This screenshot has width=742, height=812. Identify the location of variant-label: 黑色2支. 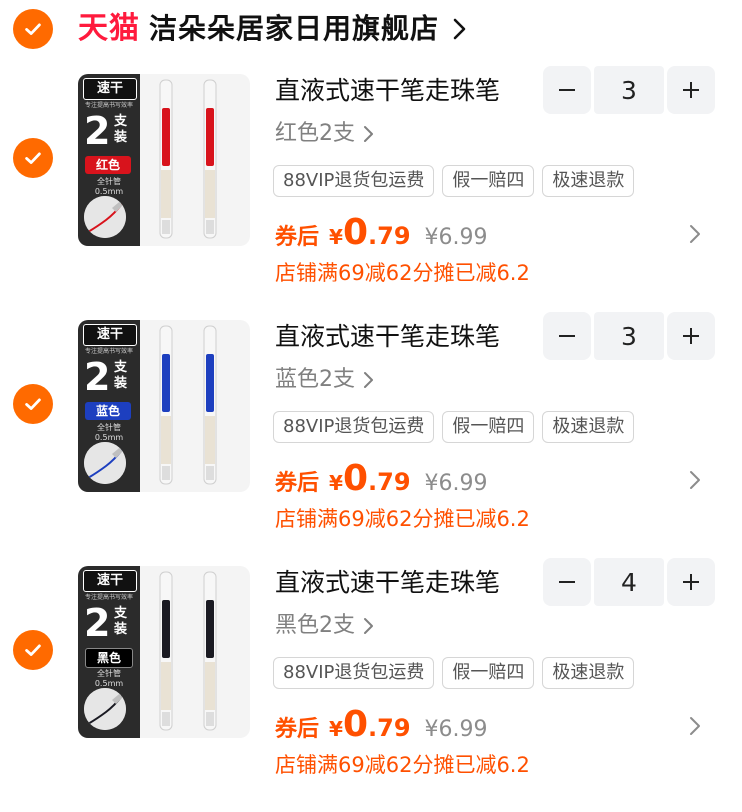
(315, 625).